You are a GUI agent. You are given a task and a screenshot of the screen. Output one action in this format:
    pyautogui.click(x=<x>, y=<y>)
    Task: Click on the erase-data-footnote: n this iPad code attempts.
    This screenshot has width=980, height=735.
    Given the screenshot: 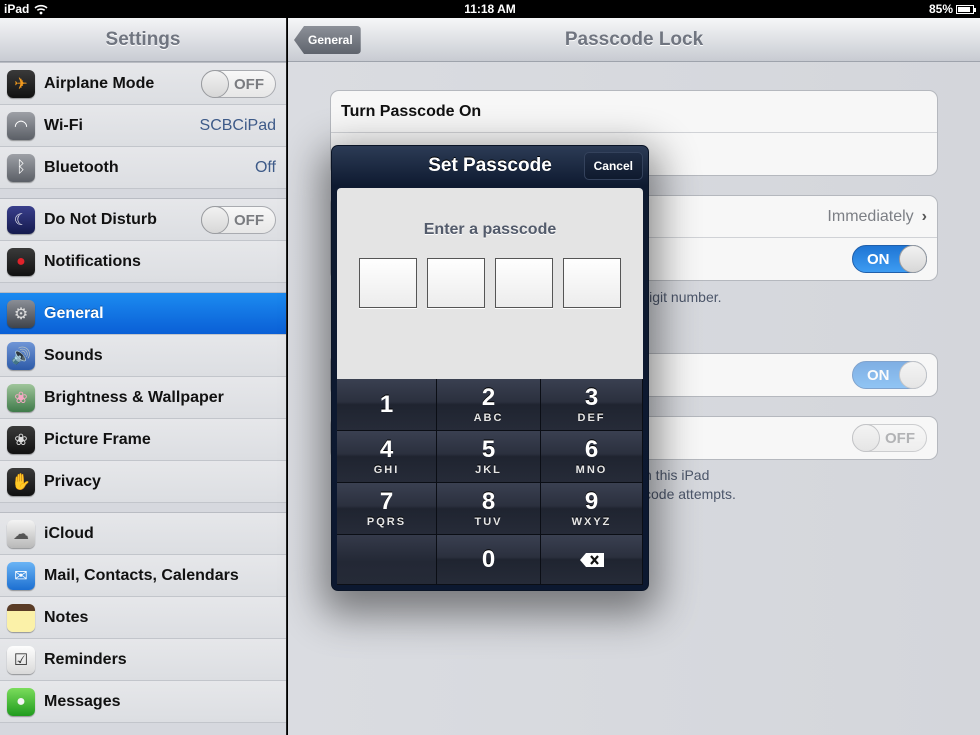 What is the action you would take?
    pyautogui.click(x=690, y=484)
    